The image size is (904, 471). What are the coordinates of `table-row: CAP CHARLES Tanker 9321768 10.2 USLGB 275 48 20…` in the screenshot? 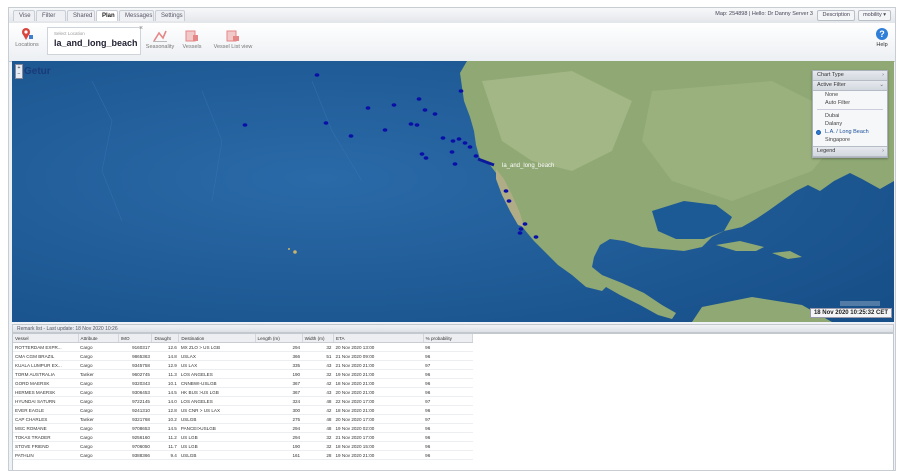 It's located at (243, 419).